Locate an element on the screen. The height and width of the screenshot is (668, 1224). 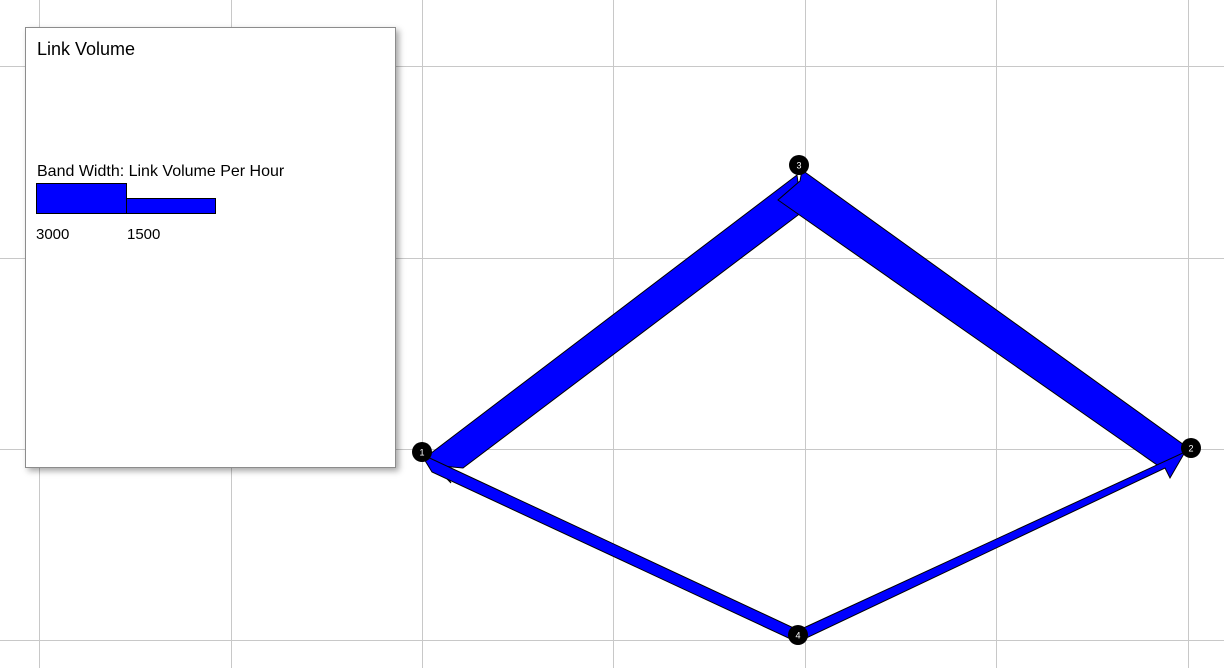
node-2: 2 is located at coordinates (1191, 448).